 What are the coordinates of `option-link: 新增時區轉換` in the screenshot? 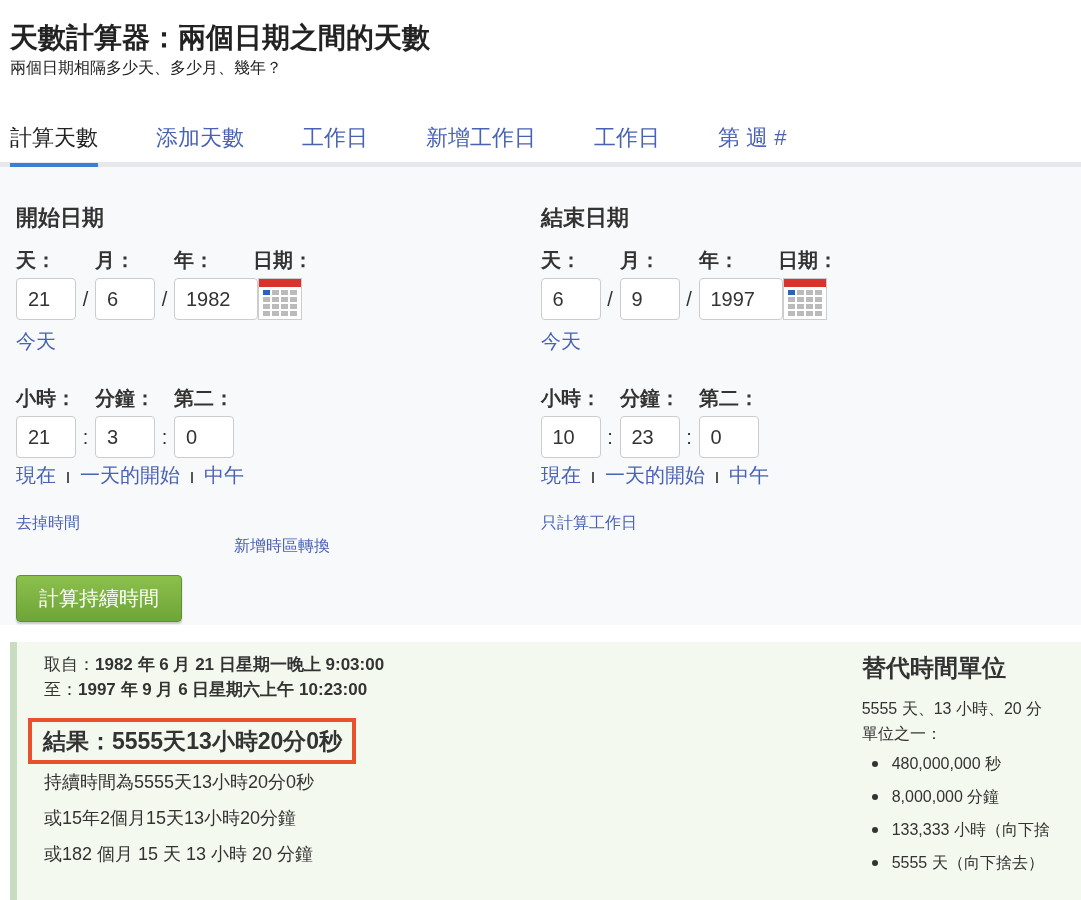 It's located at (282, 546).